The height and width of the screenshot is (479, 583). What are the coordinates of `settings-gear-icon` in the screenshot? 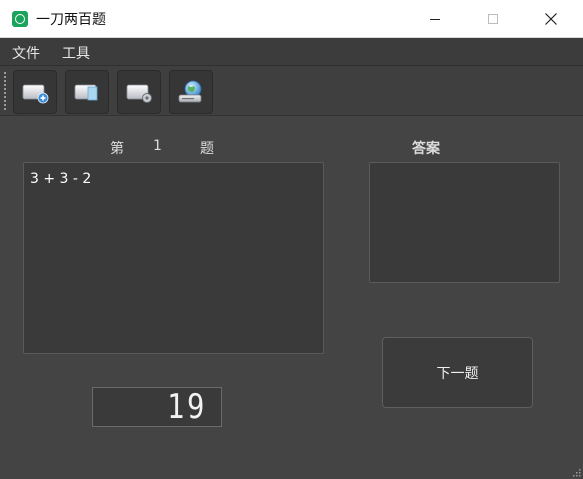 It's located at (139, 93).